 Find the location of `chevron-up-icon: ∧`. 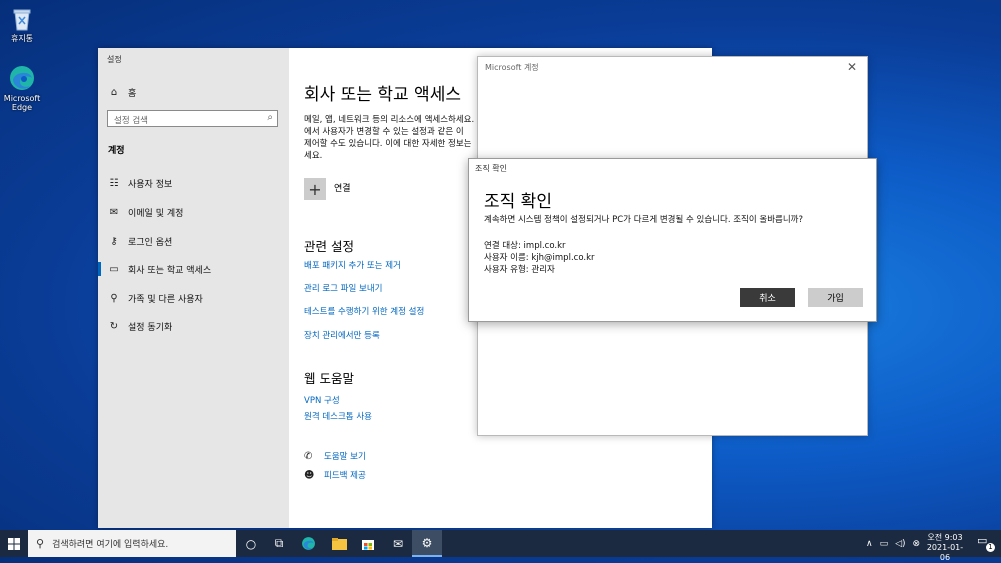

chevron-up-icon: ∧ is located at coordinates (869, 544).